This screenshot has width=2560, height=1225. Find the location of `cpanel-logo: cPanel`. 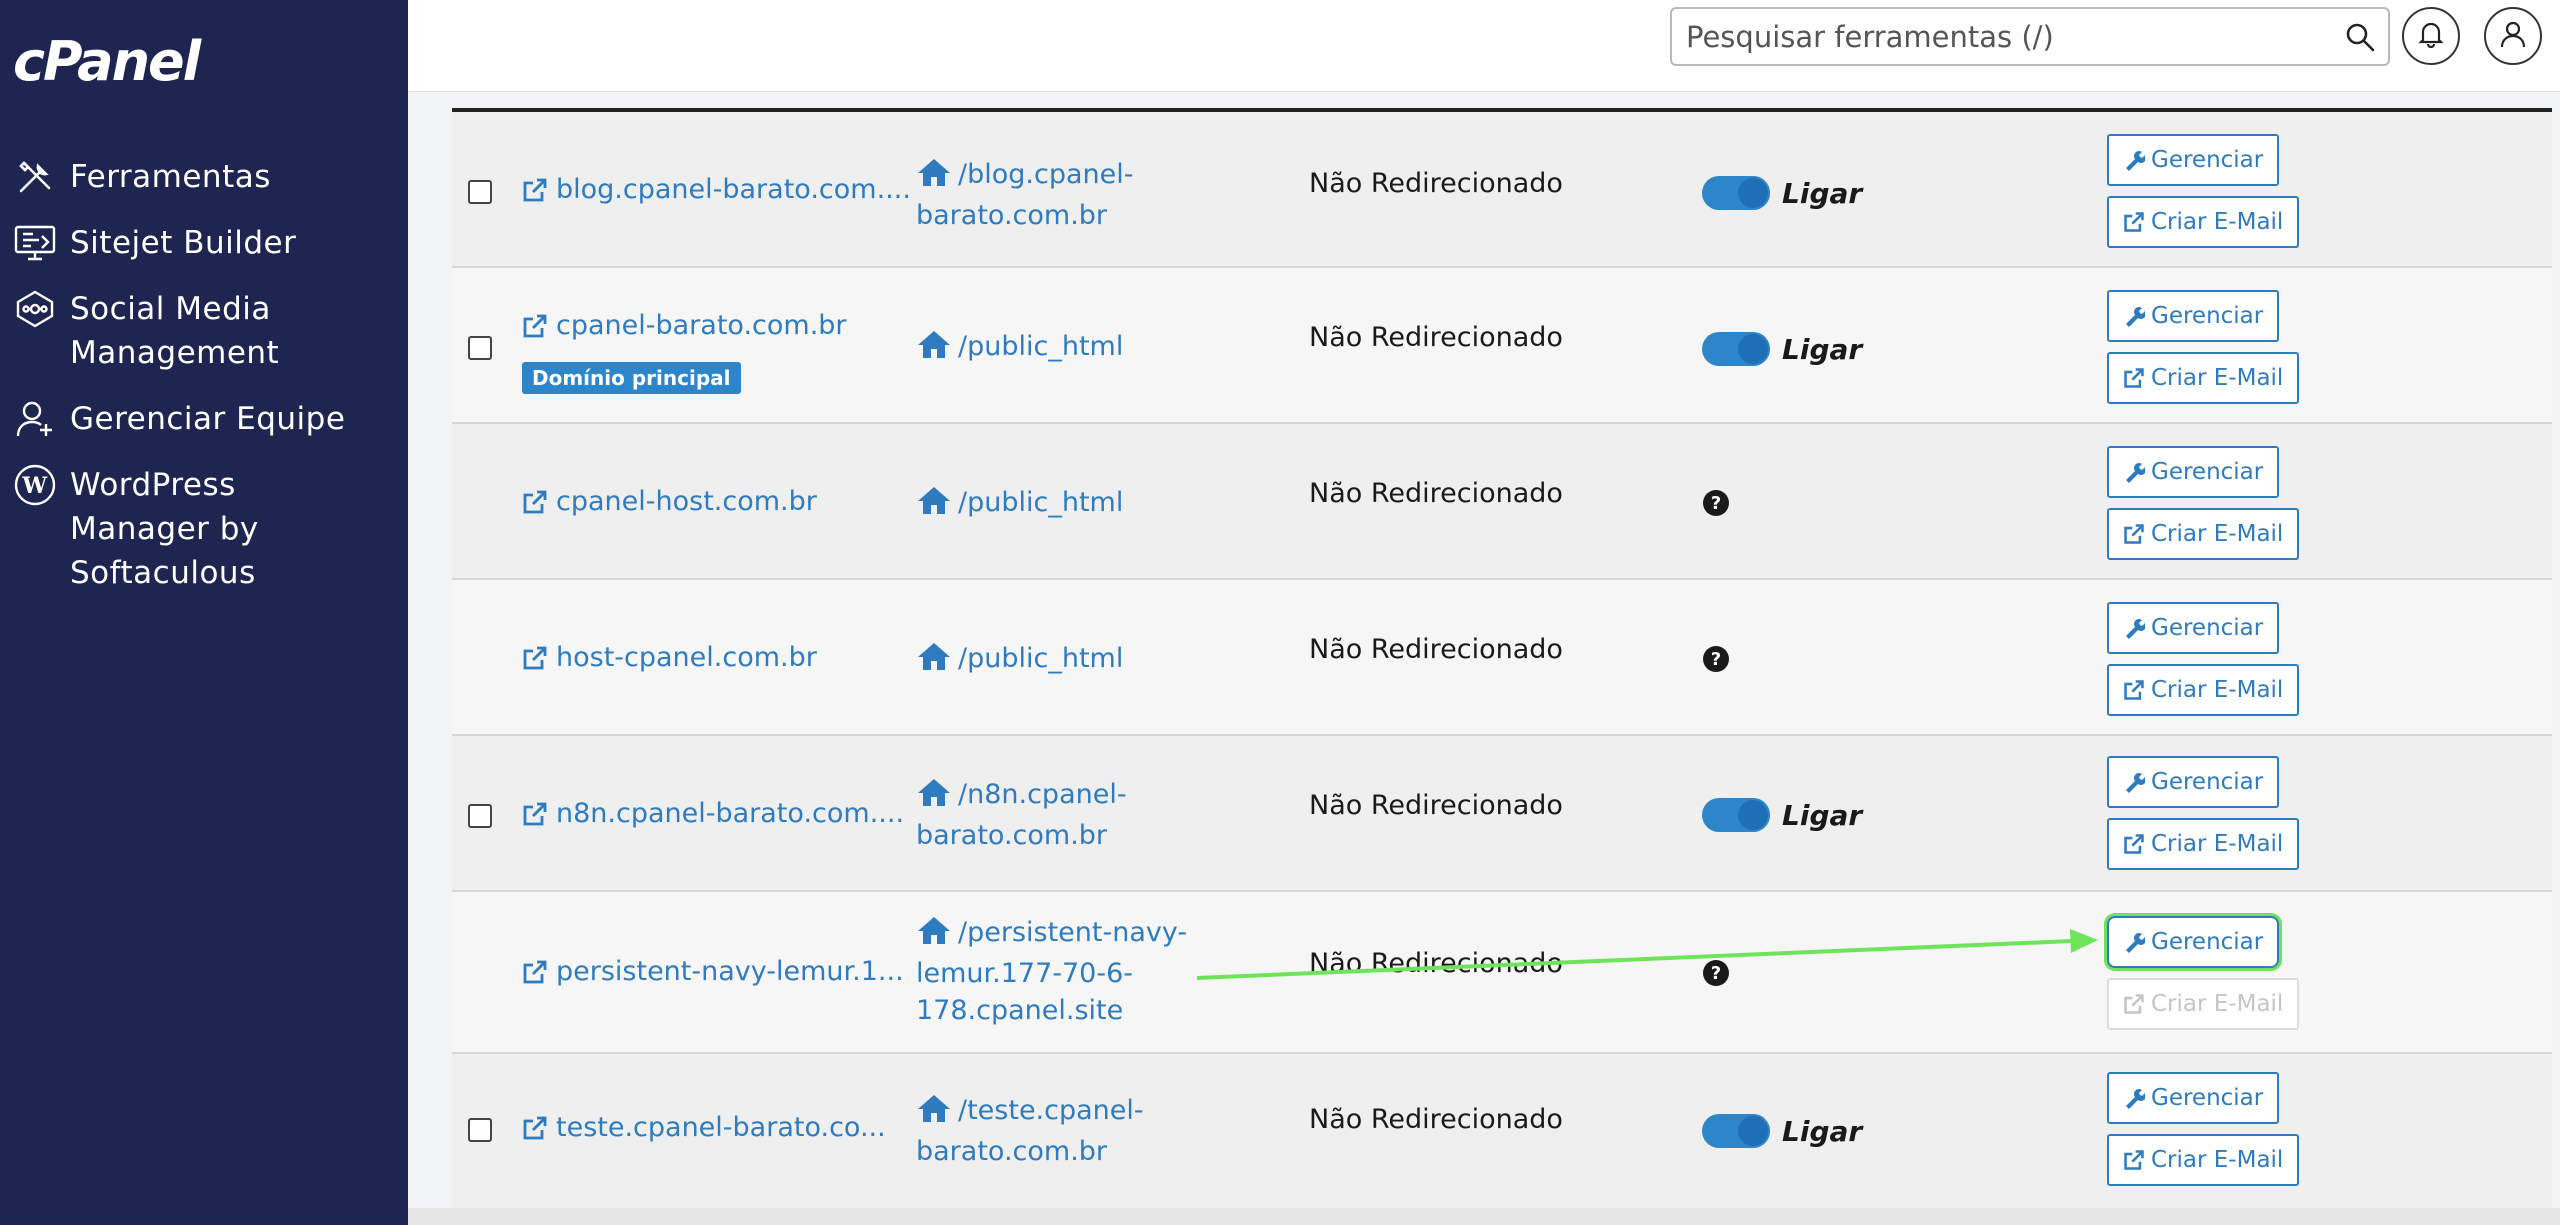

cpanel-logo: cPanel is located at coordinates (107, 61).